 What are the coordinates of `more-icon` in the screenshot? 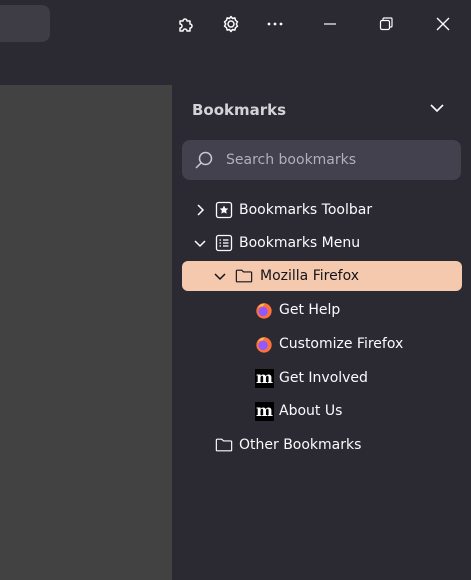 It's located at (275, 24).